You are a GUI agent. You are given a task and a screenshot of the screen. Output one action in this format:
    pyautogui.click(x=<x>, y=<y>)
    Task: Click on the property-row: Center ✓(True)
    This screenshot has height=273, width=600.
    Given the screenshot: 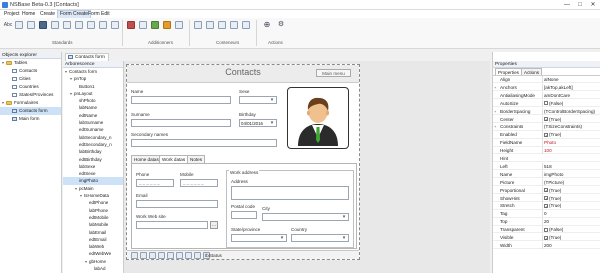 What is the action you would take?
    pyautogui.click(x=546, y=119)
    